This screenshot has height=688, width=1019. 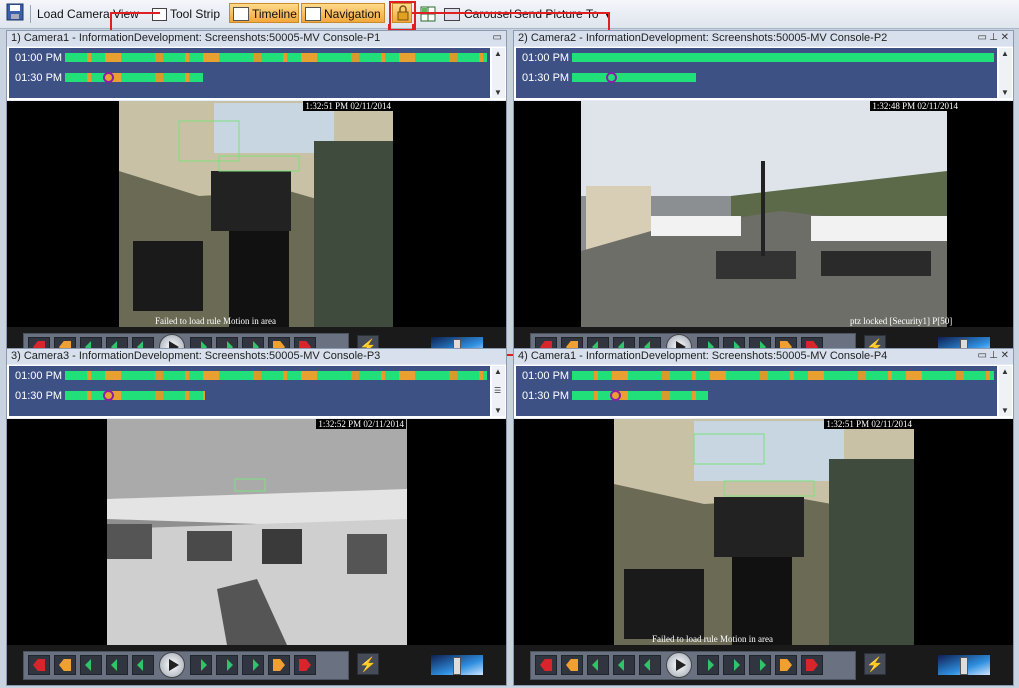 What do you see at coordinates (428, 14) in the screenshot?
I see `grid-icon` at bounding box center [428, 14].